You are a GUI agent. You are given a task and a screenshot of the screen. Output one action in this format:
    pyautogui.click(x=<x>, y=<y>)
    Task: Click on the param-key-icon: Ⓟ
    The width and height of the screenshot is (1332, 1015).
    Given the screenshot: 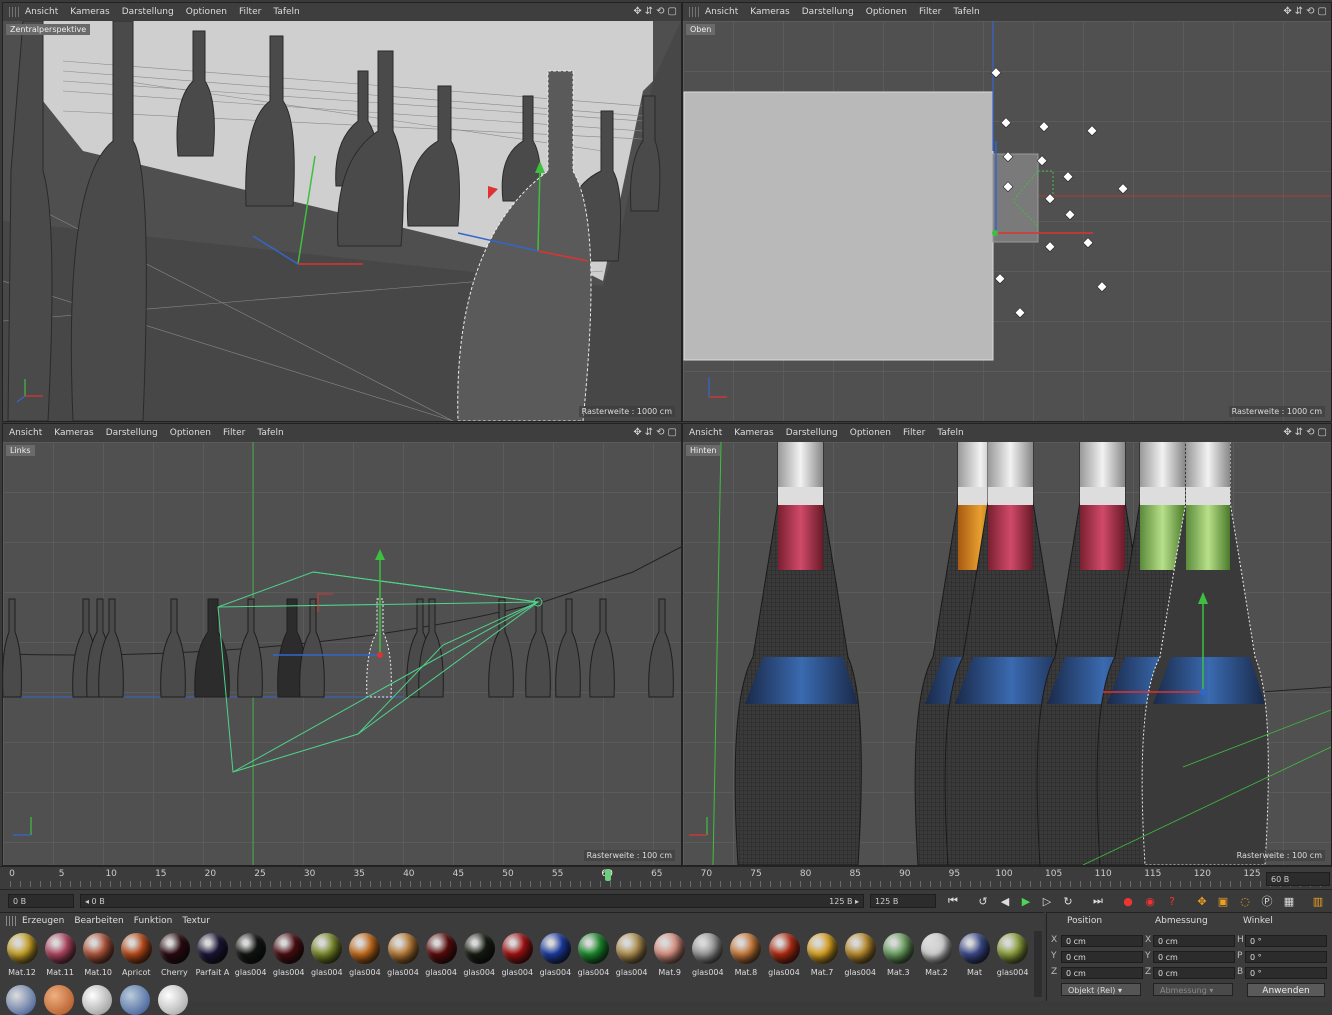 What is the action you would take?
    pyautogui.click(x=1267, y=901)
    